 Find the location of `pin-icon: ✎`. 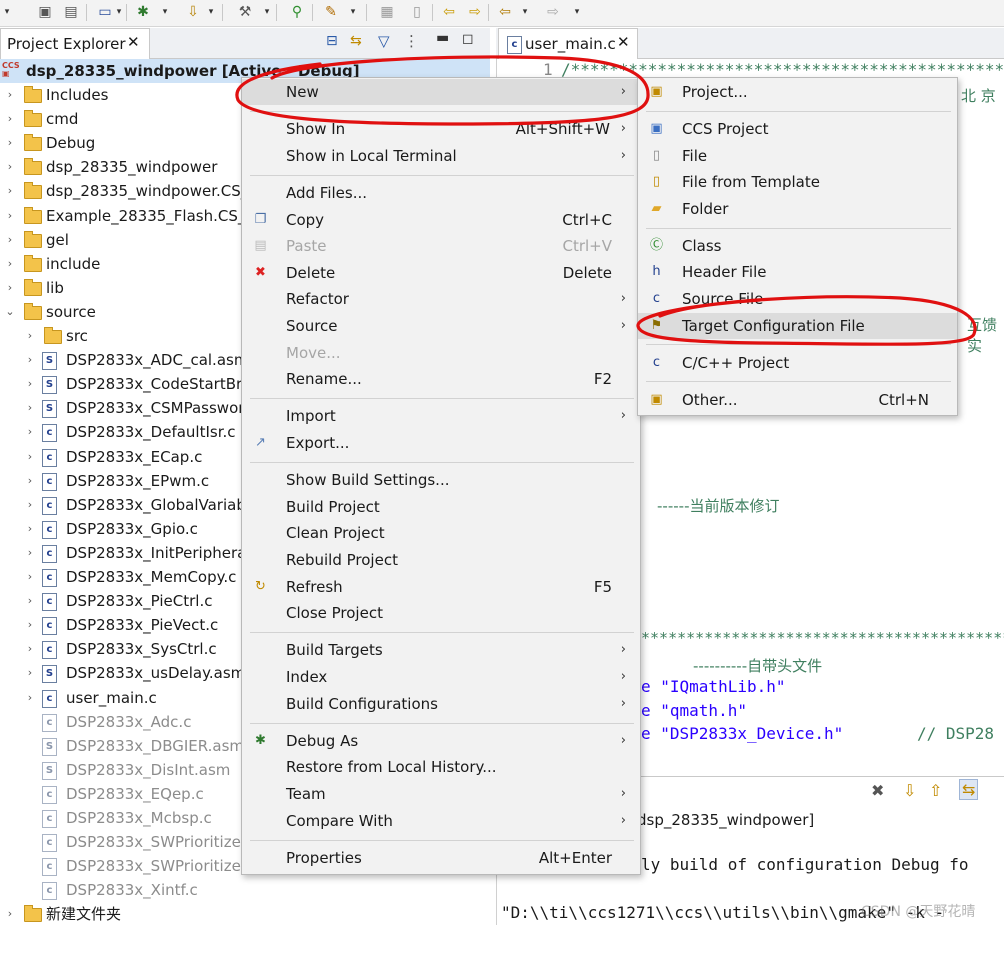

pin-icon: ✎ is located at coordinates (331, 12).